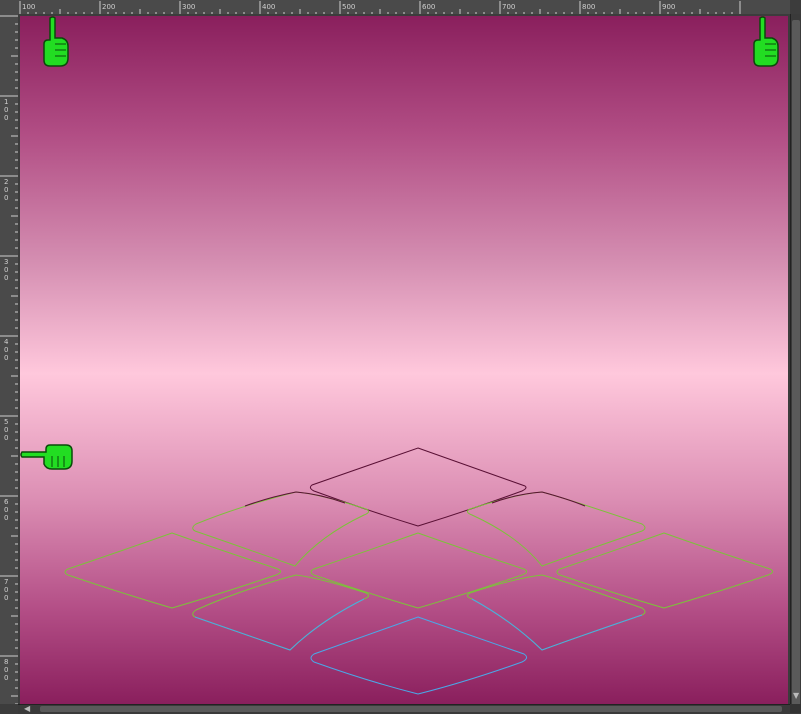 The width and height of the screenshot is (801, 714). Describe the element at coordinates (108, 7) in the screenshot. I see `ruler-label: 200` at that location.